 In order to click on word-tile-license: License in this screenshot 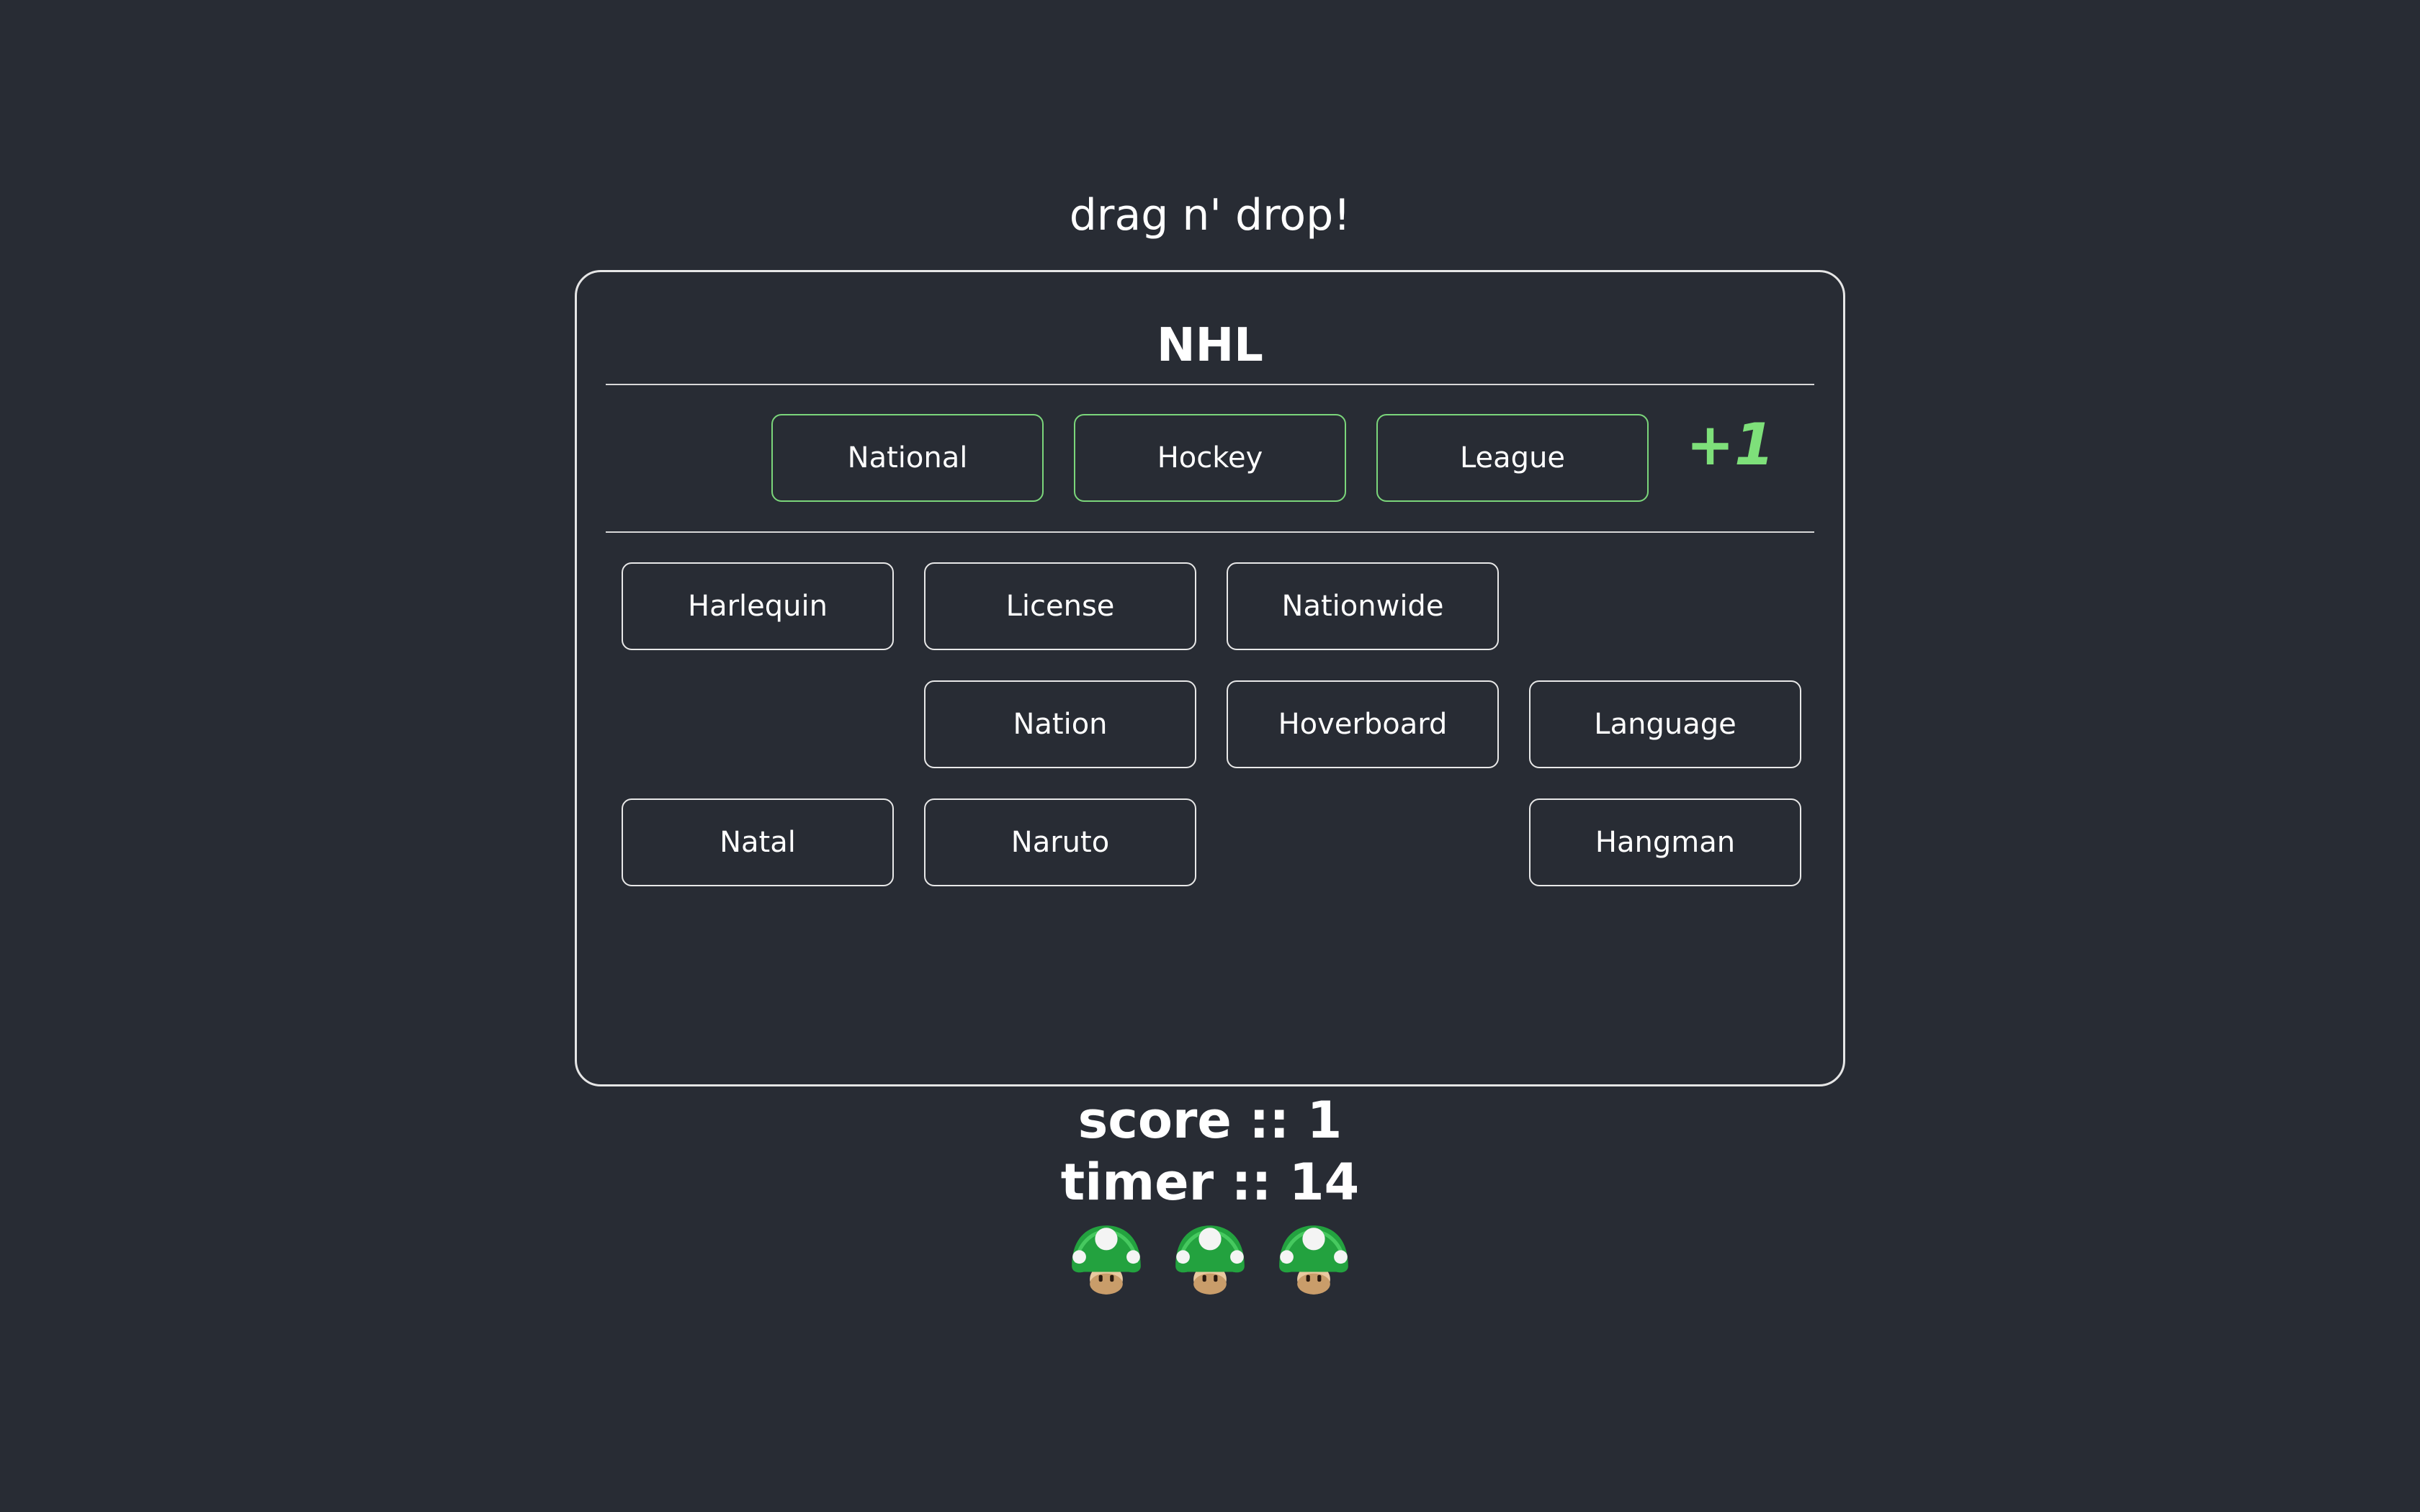, I will do `click(1060, 606)`.